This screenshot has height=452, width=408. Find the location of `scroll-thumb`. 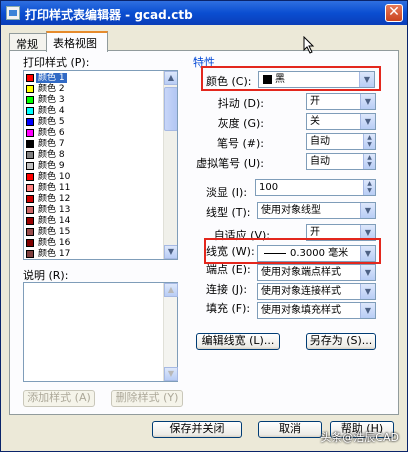

scroll-thumb is located at coordinates (170, 109).